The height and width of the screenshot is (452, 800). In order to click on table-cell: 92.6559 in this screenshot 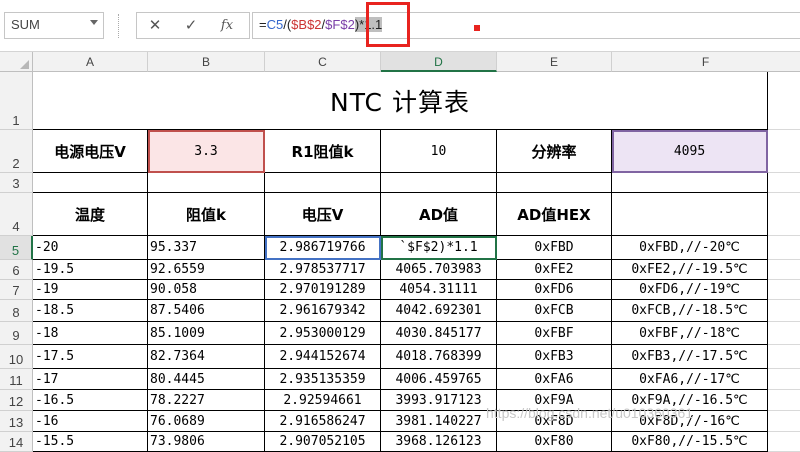, I will do `click(206, 270)`.